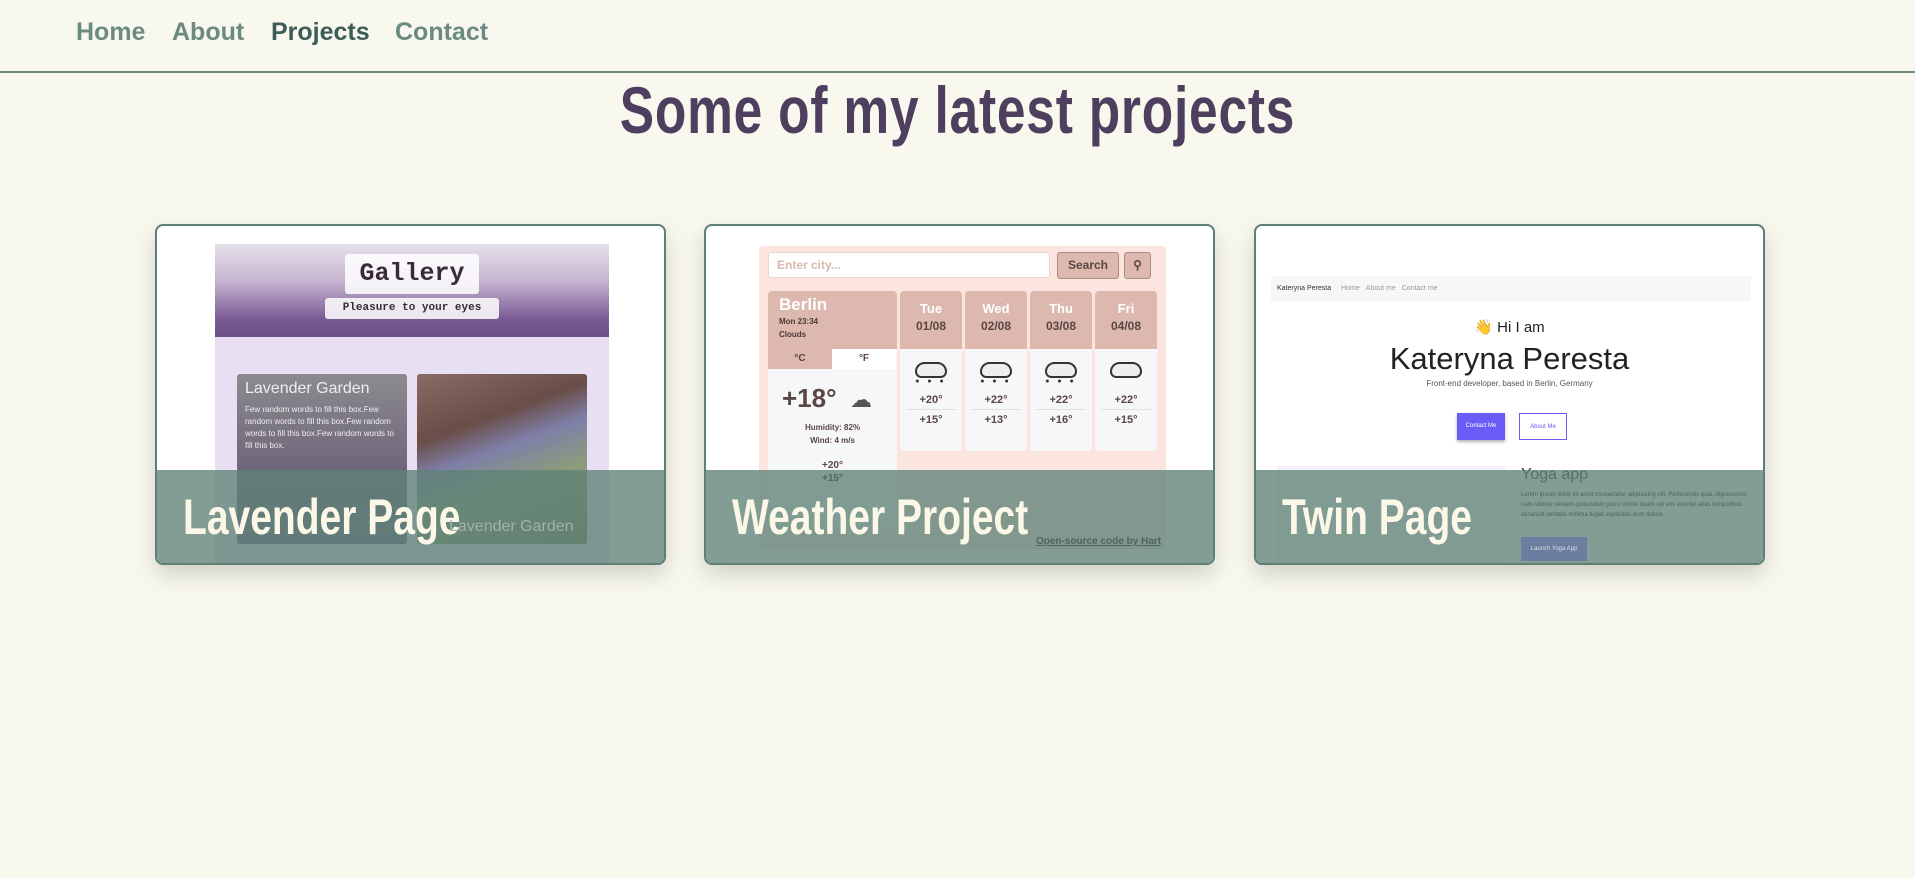 Image resolution: width=1915 pixels, height=878 pixels. What do you see at coordinates (799, 321) in the screenshot?
I see `datetime: Mon 23:34` at bounding box center [799, 321].